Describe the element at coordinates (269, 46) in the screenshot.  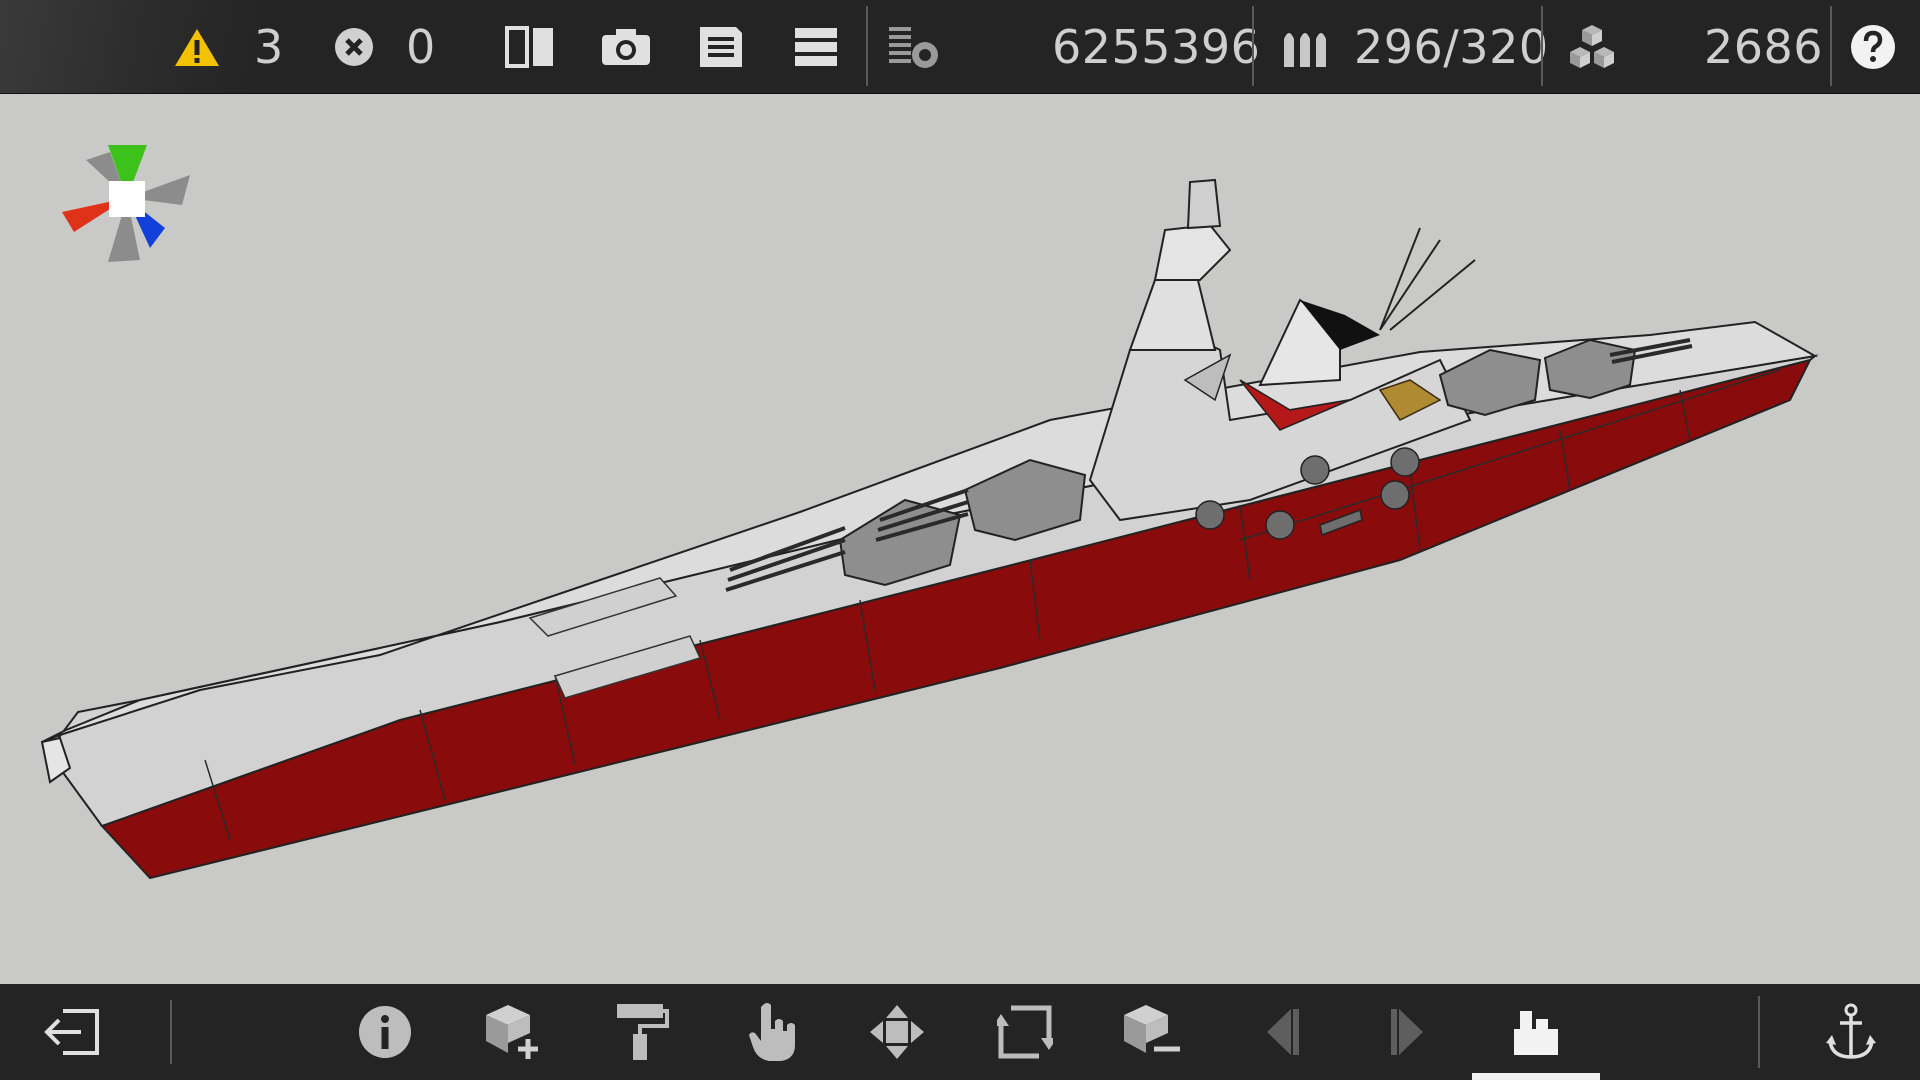
I see `warning-count: 3` at that location.